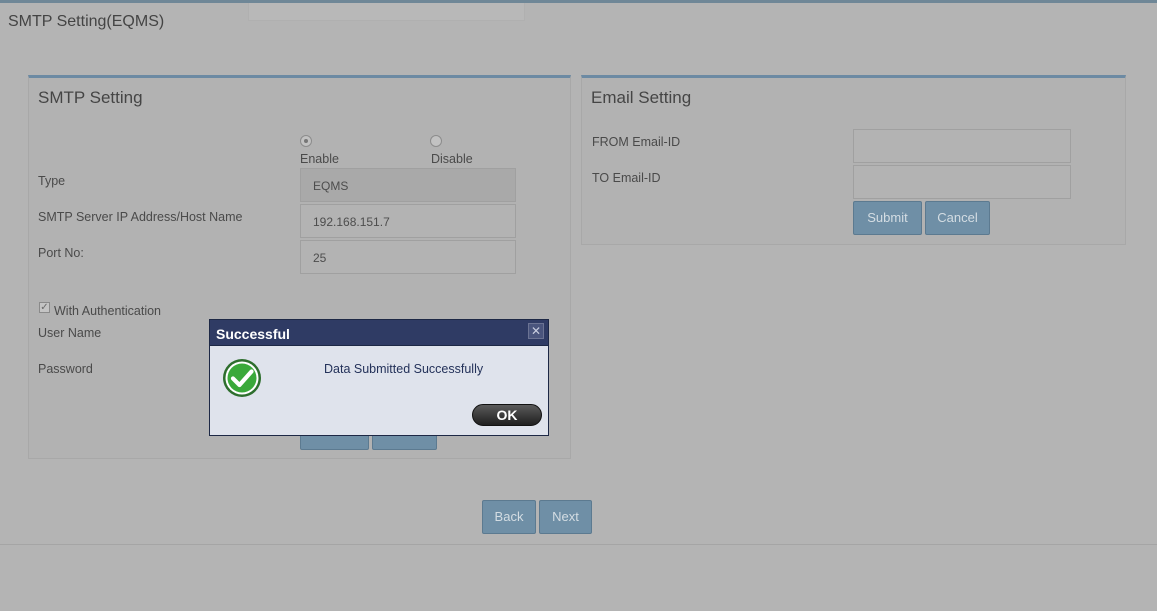 This screenshot has height=611, width=1157. Describe the element at coordinates (636, 142) in the screenshot. I see `from-email-label: FROM Email-ID` at that location.